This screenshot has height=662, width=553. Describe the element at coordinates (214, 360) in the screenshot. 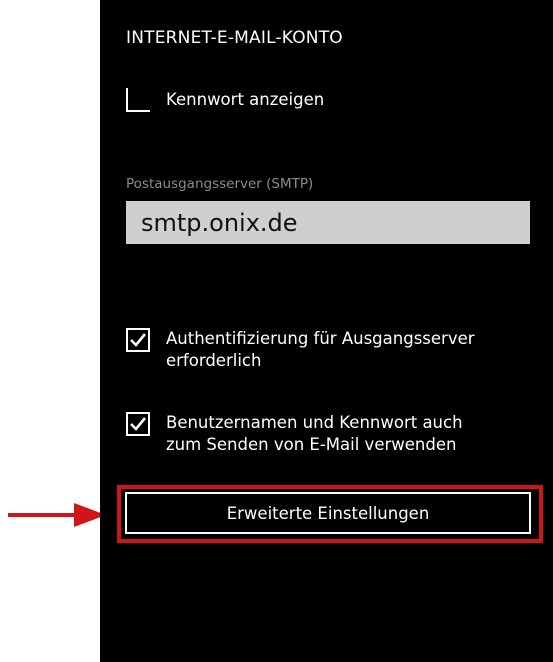

I see `auth-required-label-line2: erforderlich` at that location.